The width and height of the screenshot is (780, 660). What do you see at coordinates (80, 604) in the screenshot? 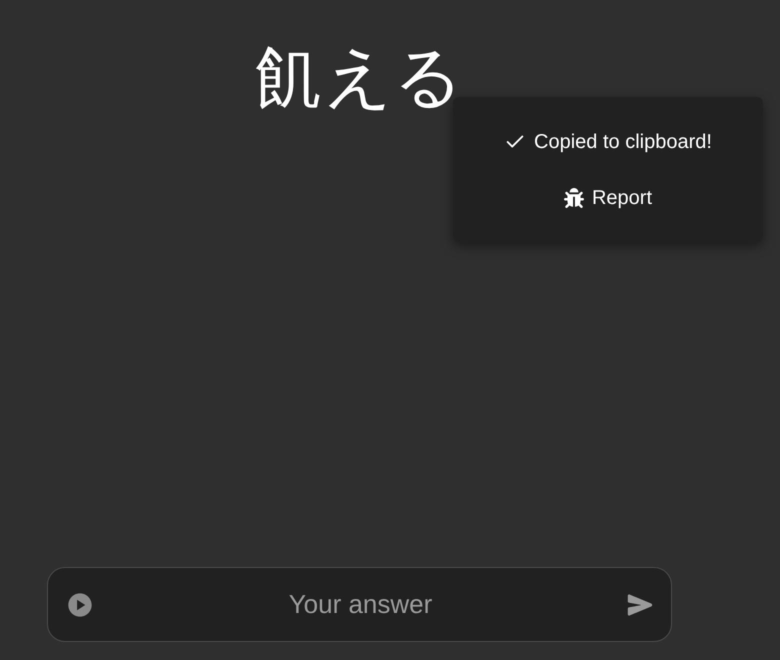
I see `play-icon` at bounding box center [80, 604].